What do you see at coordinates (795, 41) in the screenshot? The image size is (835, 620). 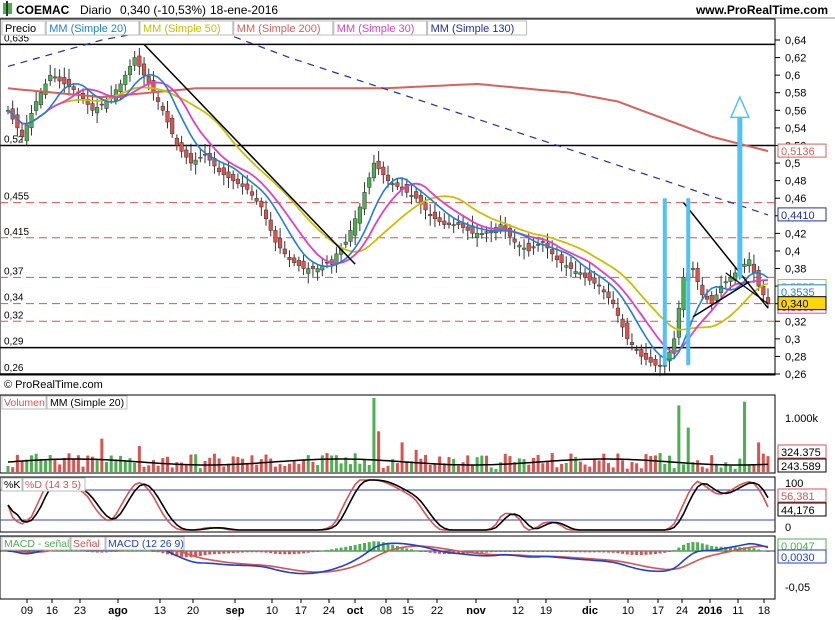 I see `price-tick-label: 0,64` at bounding box center [795, 41].